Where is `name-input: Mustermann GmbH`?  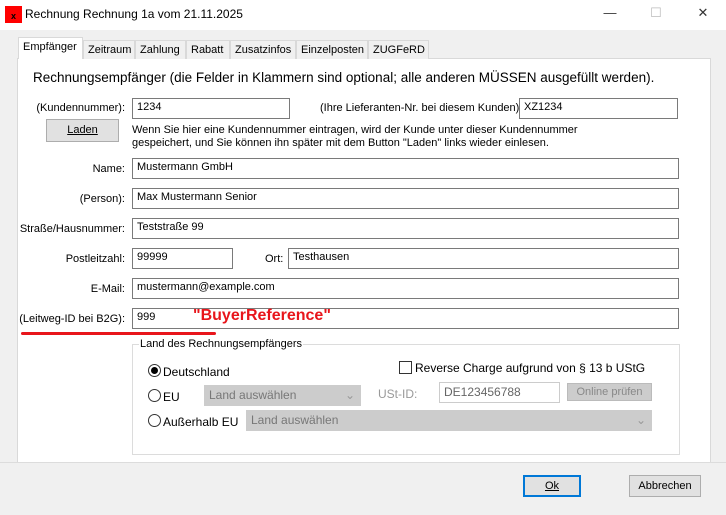 name-input: Mustermann GmbH is located at coordinates (405, 168).